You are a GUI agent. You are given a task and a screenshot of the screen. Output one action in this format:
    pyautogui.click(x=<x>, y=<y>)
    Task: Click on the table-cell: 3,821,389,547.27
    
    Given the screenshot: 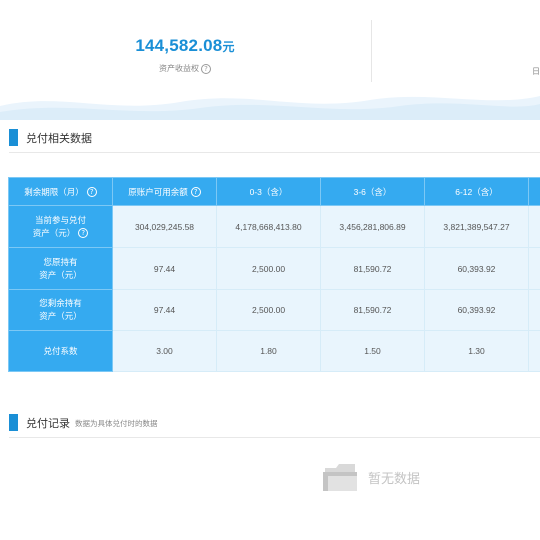 What is the action you would take?
    pyautogui.click(x=476, y=226)
    